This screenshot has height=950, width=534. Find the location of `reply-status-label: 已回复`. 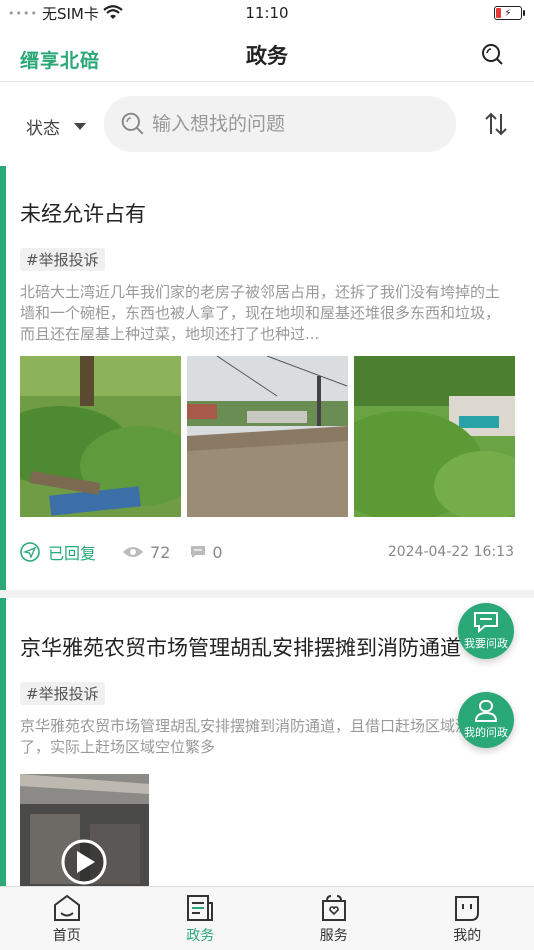

reply-status-label: 已回复 is located at coordinates (72, 553).